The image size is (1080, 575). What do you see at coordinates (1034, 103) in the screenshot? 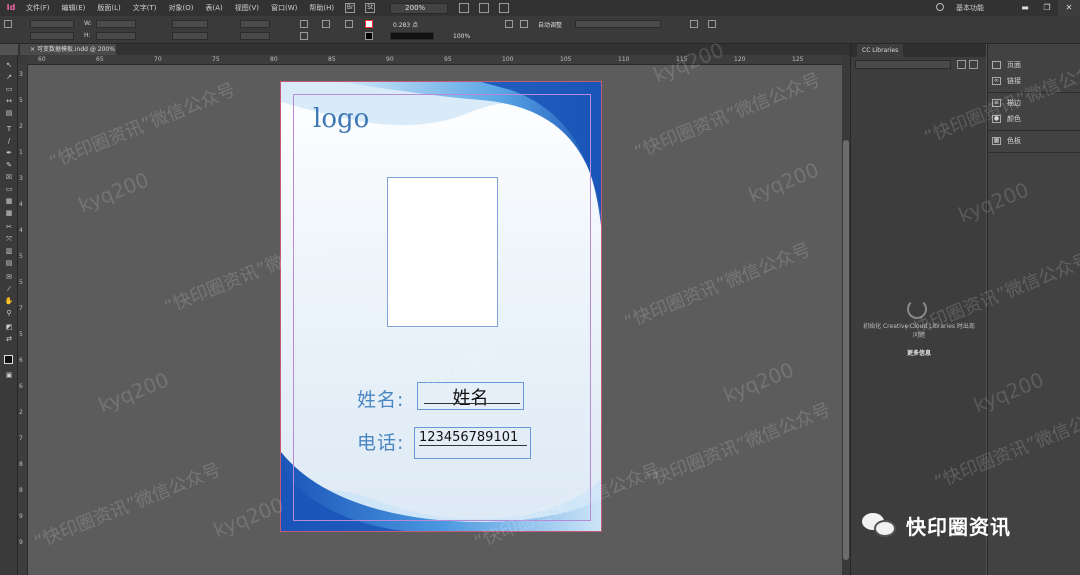
I see `dock-item-stroke: ≡ 描边` at bounding box center [1034, 103].